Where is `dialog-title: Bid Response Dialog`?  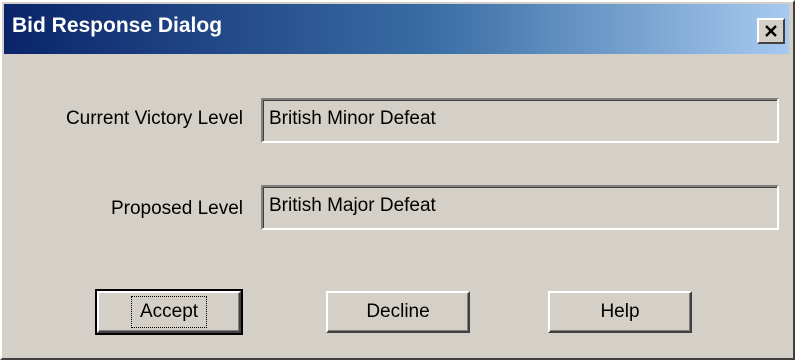
dialog-title: Bid Response Dialog is located at coordinates (117, 25).